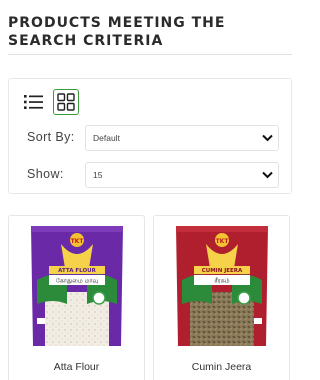  I want to click on list-view-icon, so click(33, 102).